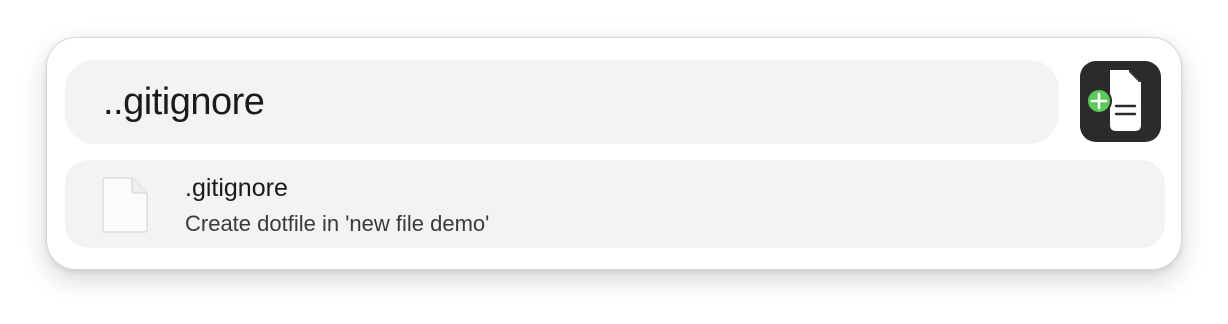  Describe the element at coordinates (125, 205) in the screenshot. I see `document-icon` at that location.